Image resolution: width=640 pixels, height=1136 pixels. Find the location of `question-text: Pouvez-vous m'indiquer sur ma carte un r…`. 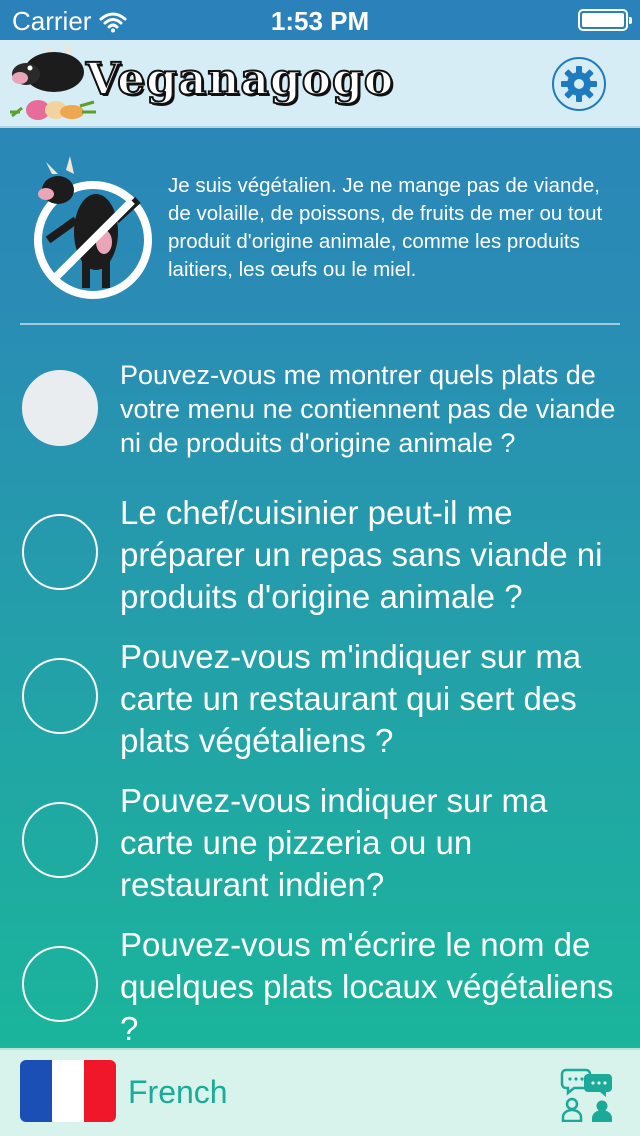

question-text: Pouvez-vous m'indiquer sur ma carte un r… is located at coordinates (351, 698).